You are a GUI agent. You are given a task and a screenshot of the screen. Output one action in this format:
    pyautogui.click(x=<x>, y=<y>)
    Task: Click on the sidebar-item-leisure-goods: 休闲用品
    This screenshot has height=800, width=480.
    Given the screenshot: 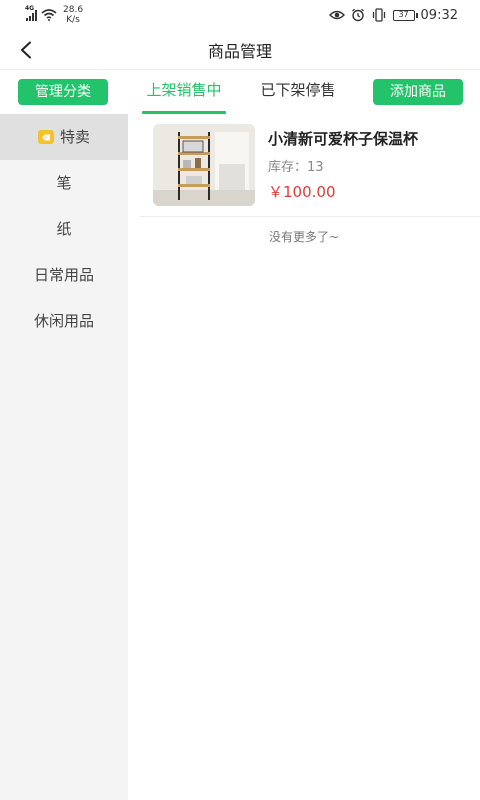 What is the action you would take?
    pyautogui.click(x=64, y=321)
    